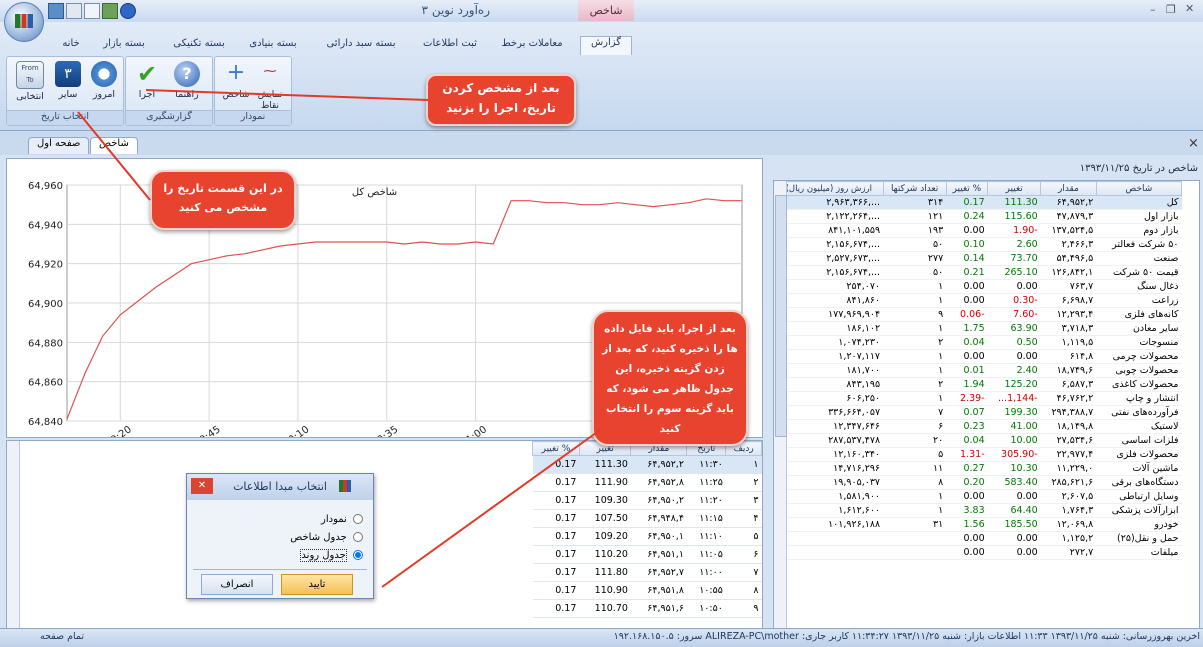 The image size is (1203, 647). Describe the element at coordinates (361, 46) in the screenshot. I see `tab-portfolio: بسته سبد دارائی` at that location.